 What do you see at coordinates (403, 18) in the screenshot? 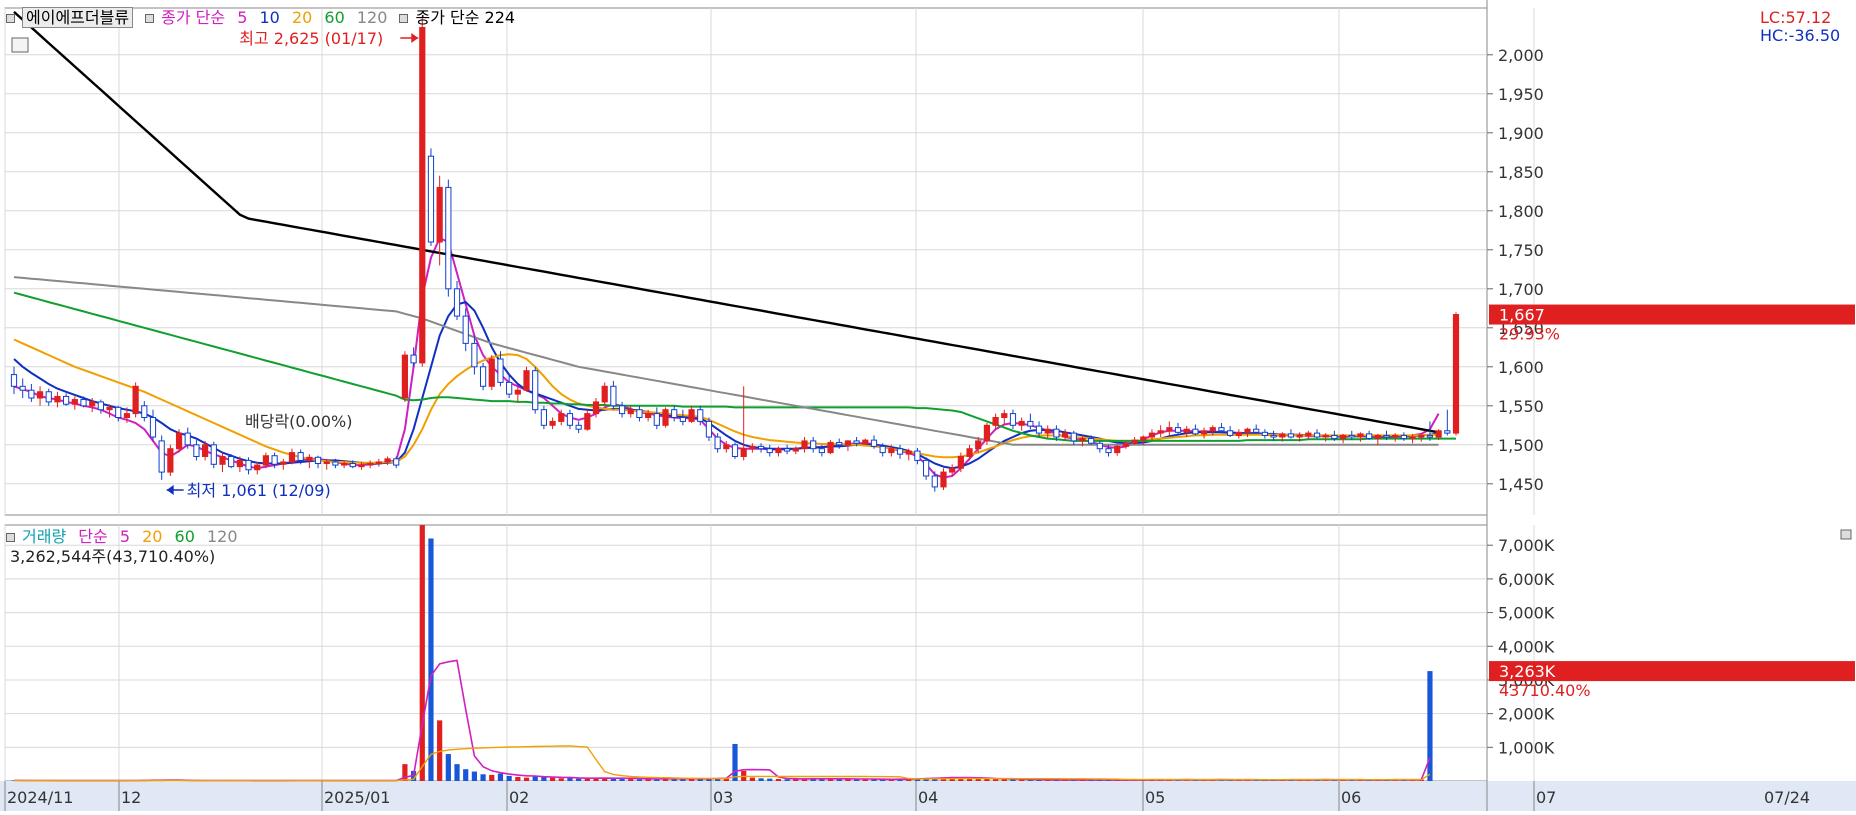
I see `ma224-toggle-icon` at bounding box center [403, 18].